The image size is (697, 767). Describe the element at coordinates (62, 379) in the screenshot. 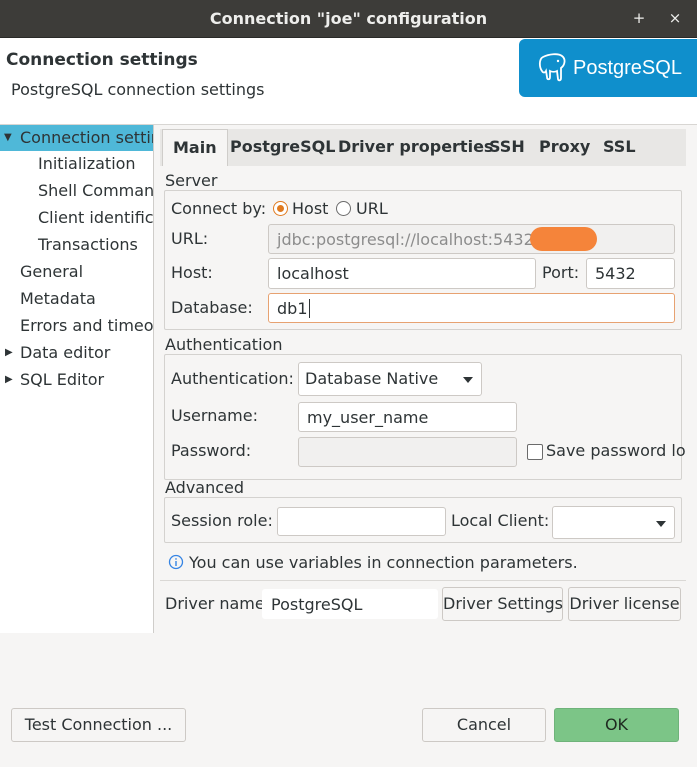

I see `tree-item-label: SQL Editor` at that location.